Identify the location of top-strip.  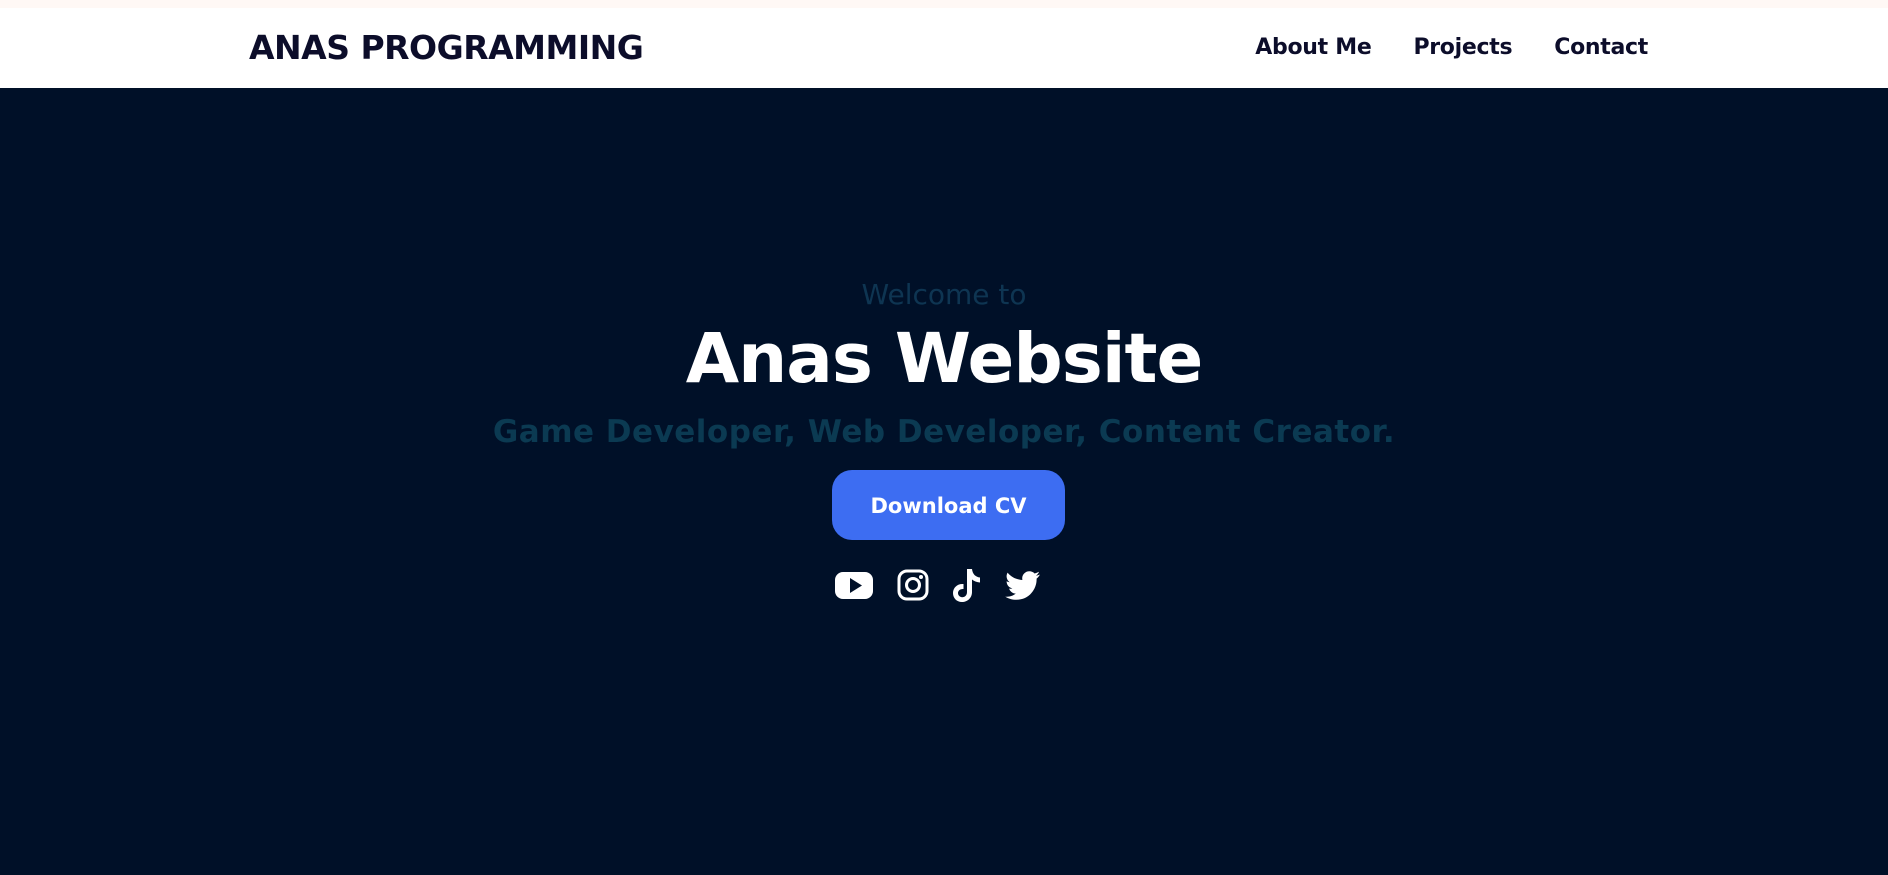
(944, 4).